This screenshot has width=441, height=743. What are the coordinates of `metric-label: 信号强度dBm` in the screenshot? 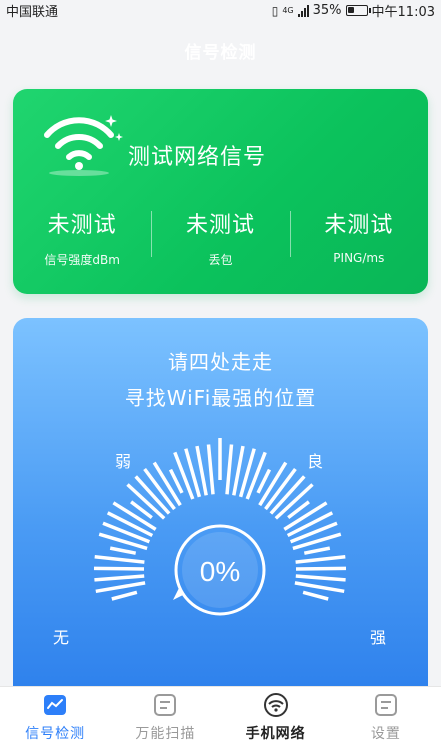 It's located at (82, 260).